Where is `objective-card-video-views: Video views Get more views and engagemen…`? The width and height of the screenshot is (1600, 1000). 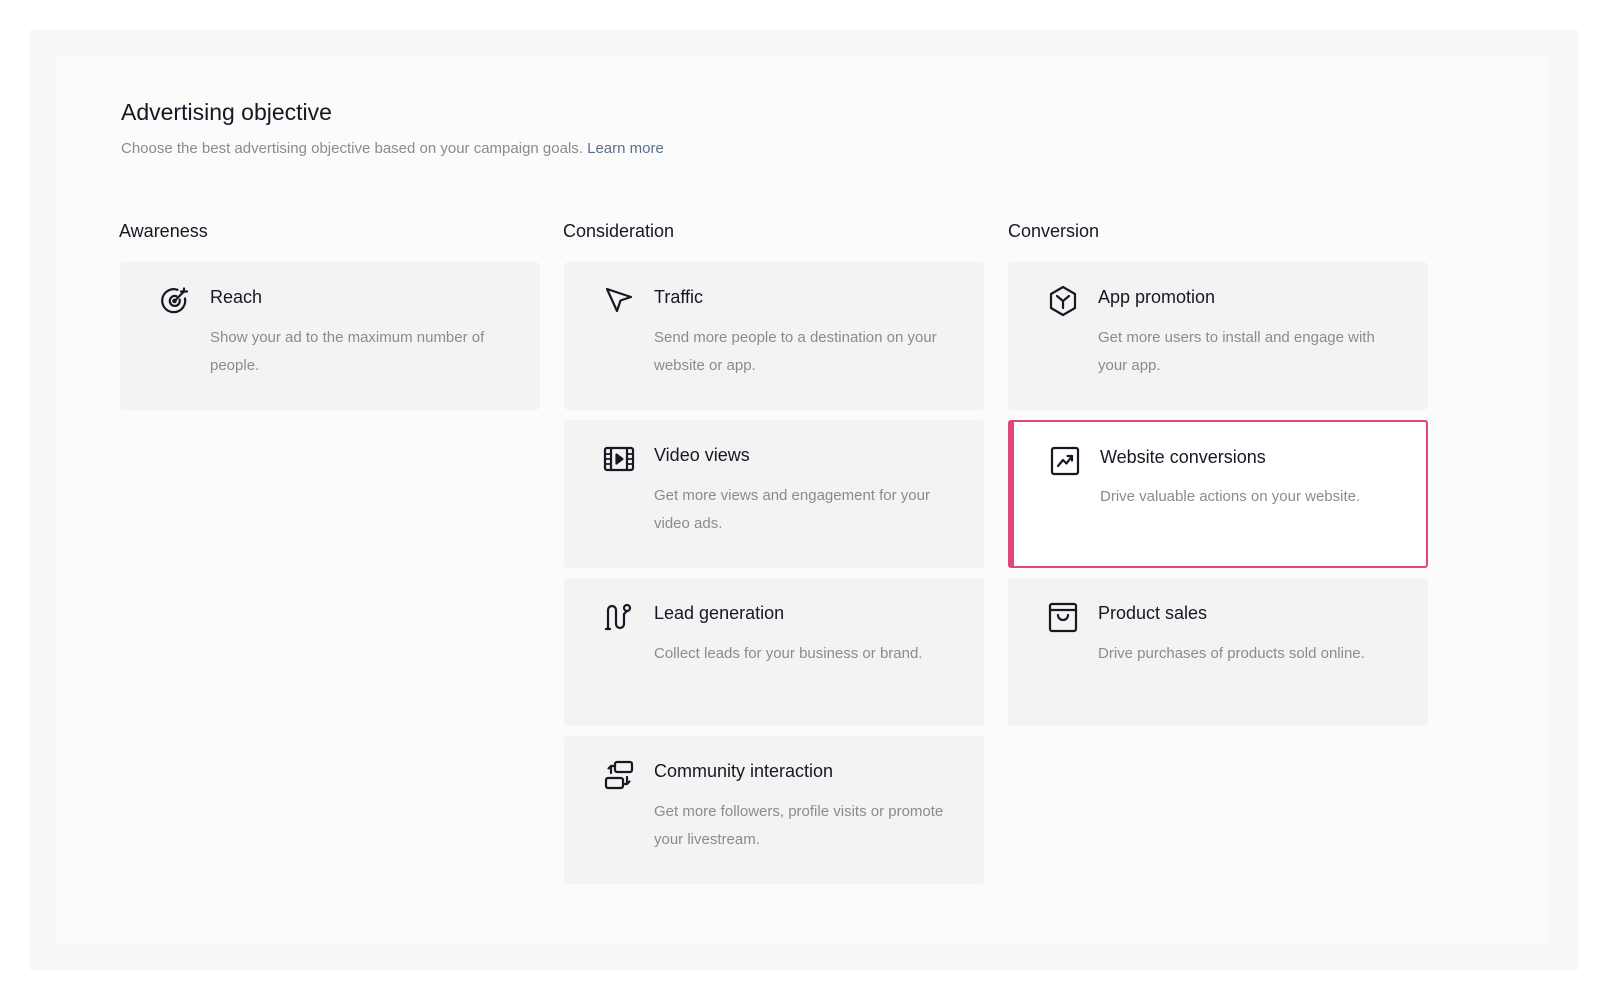 objective-card-video-views: Video views Get more views and engagemen… is located at coordinates (774, 494).